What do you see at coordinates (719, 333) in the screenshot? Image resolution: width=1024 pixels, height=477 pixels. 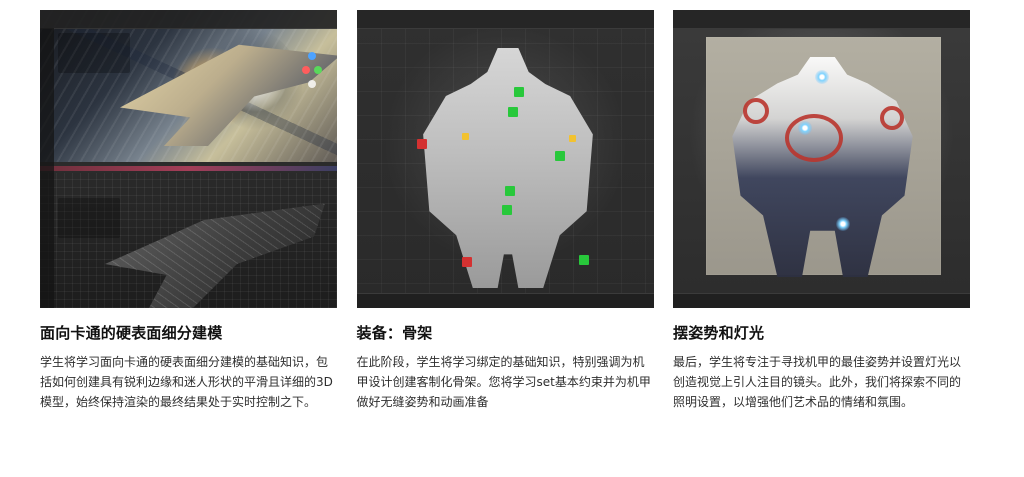 I see `card-title: 摆姿势和灯光` at bounding box center [719, 333].